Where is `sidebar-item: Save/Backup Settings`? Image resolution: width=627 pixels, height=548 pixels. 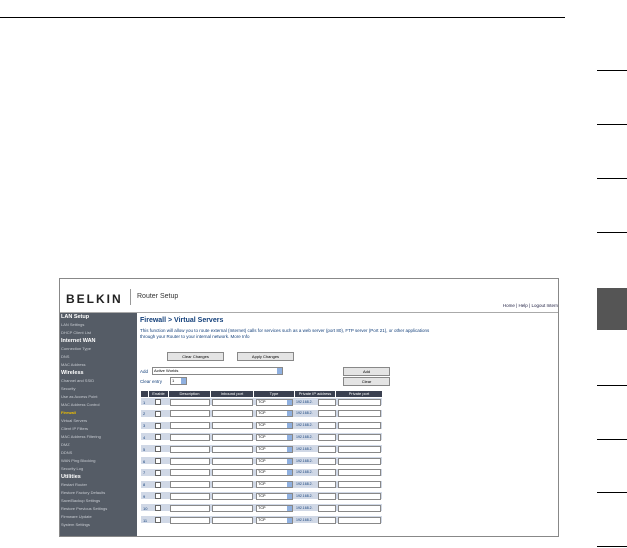
sidebar-item: Save/Backup Settings is located at coordinates (80, 500).